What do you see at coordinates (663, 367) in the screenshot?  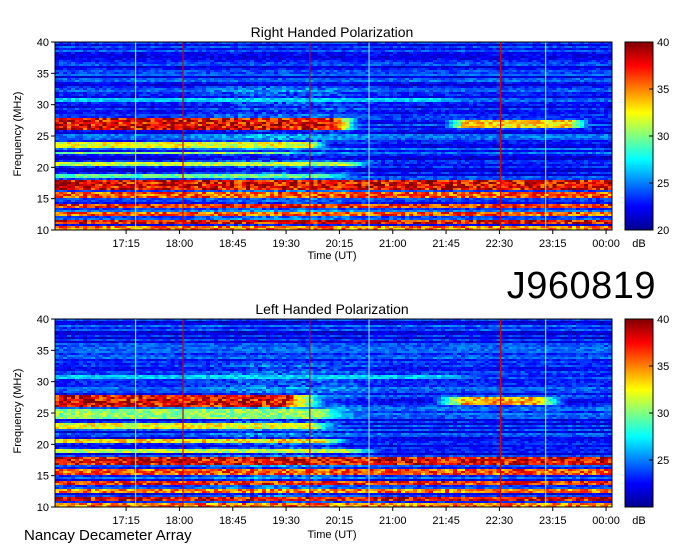 I see `colorbar-tick-label-lh-35: 35` at bounding box center [663, 367].